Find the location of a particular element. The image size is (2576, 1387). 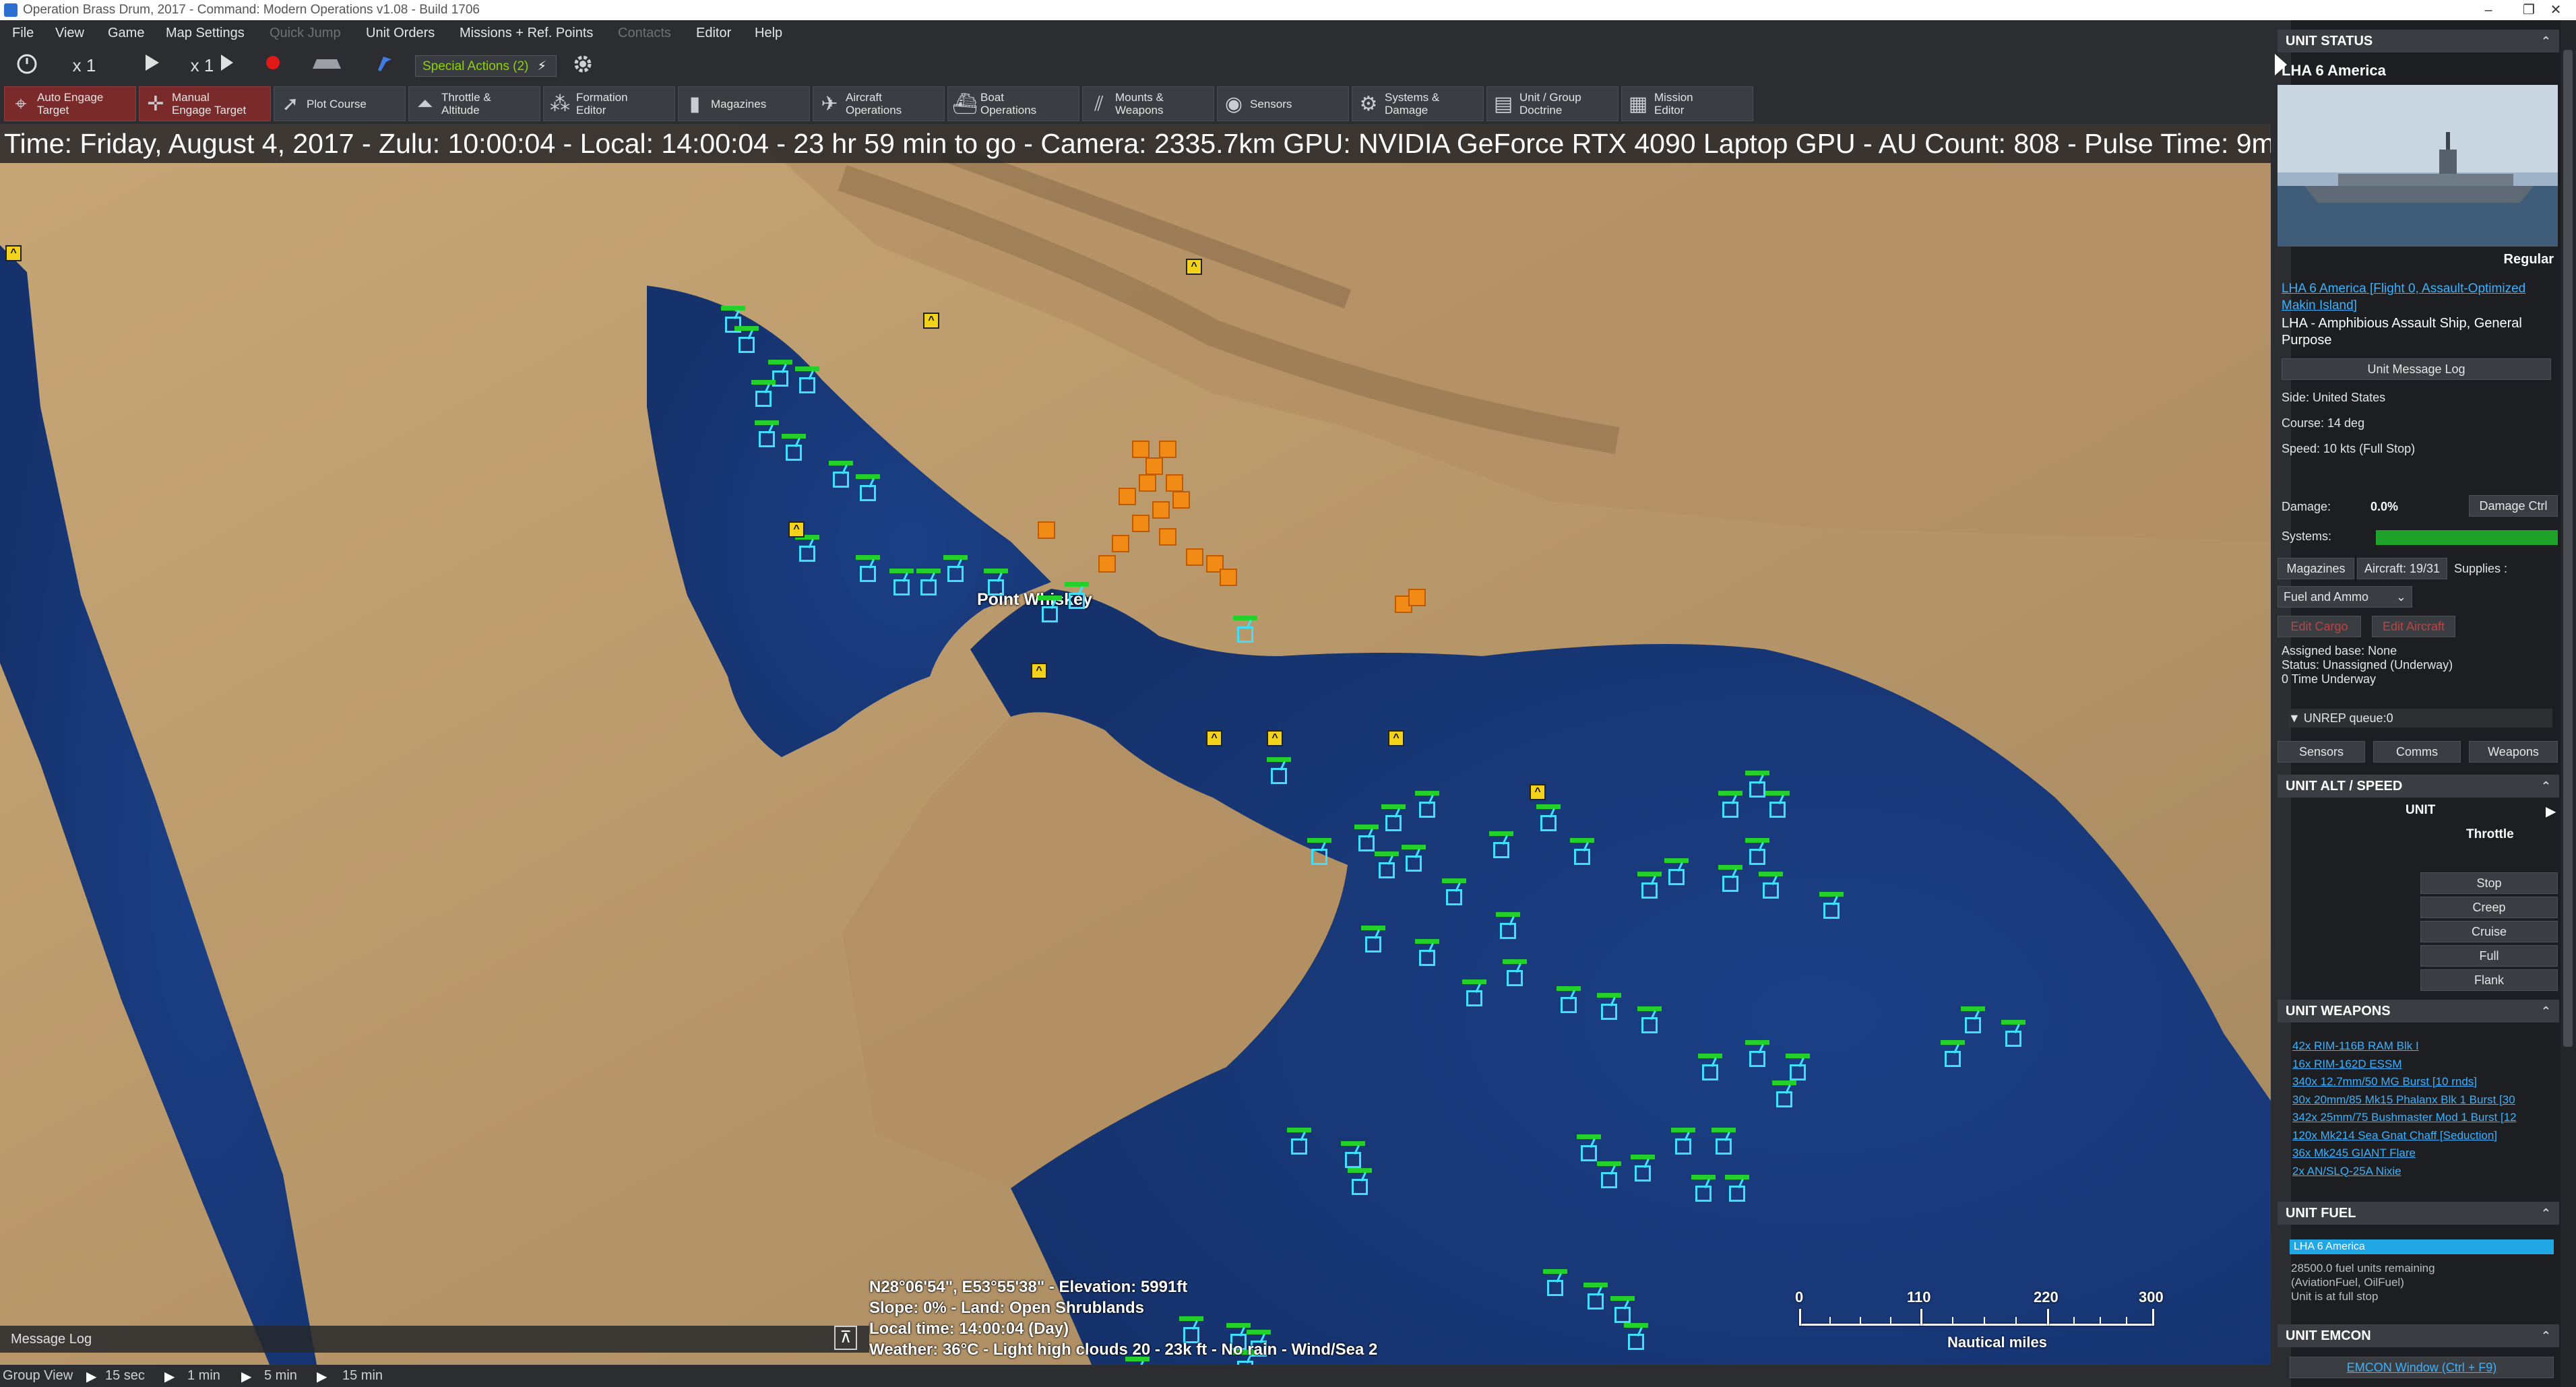

magazines-button: ▮ Magazines is located at coordinates (744, 103).